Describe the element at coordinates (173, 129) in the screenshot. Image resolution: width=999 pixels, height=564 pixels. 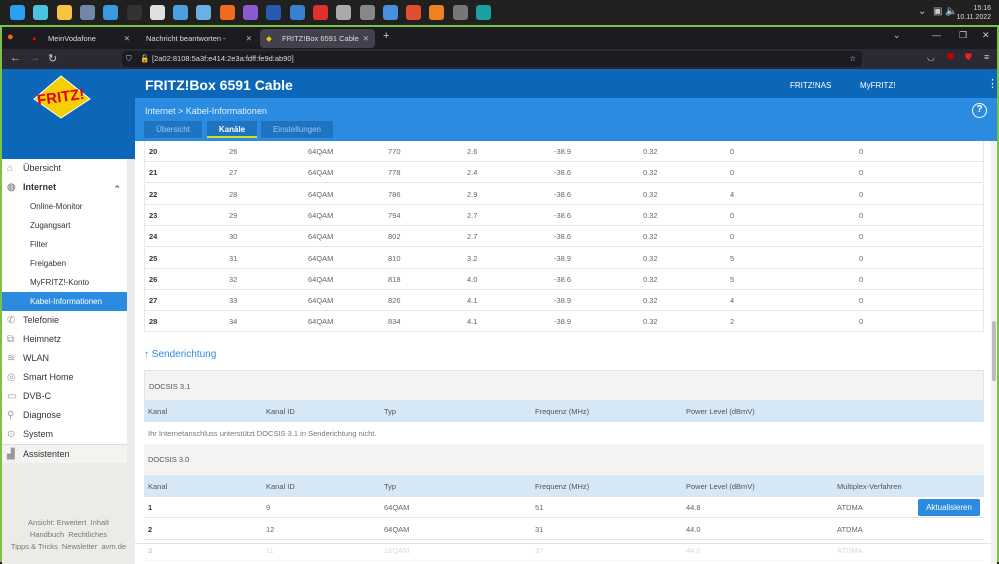
I see `tab-uebersicht: Übersicht` at that location.